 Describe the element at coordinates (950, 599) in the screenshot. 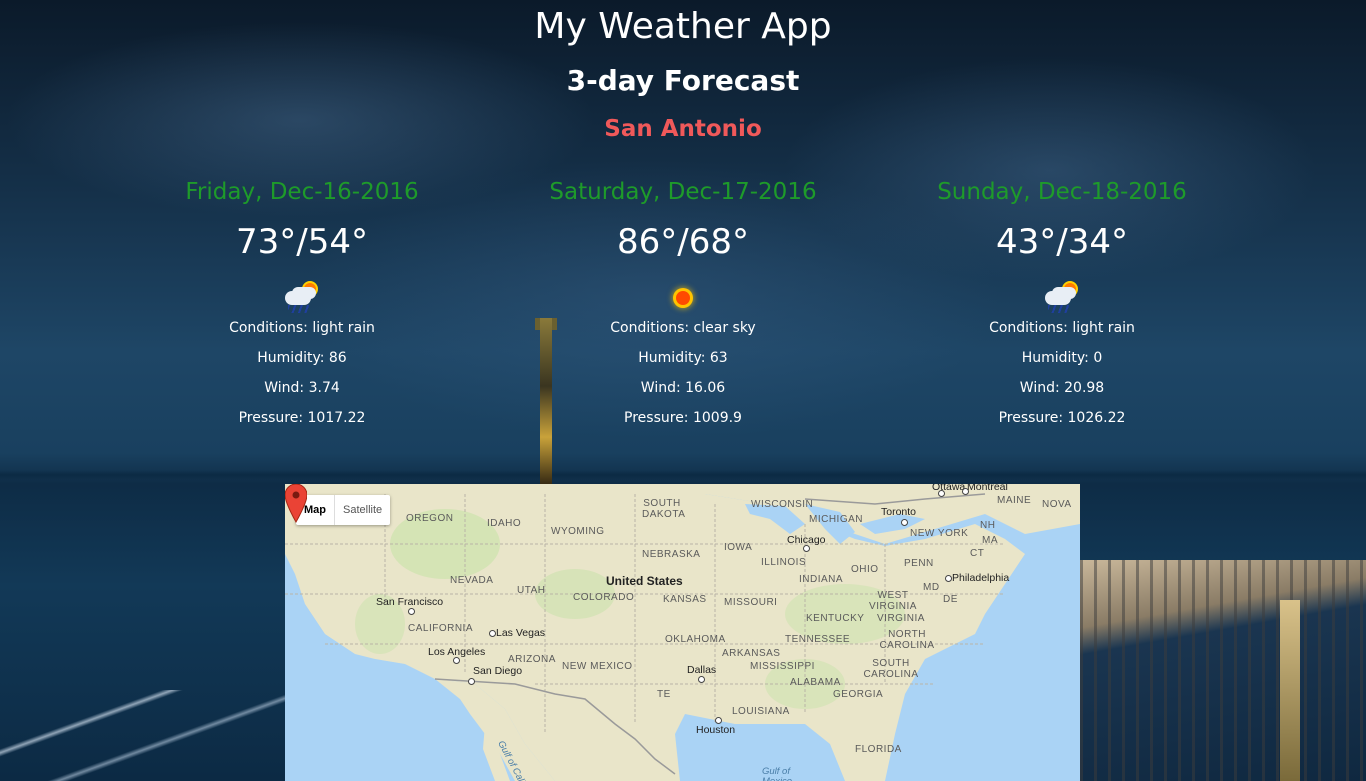

I see `map-state-label: DE` at that location.